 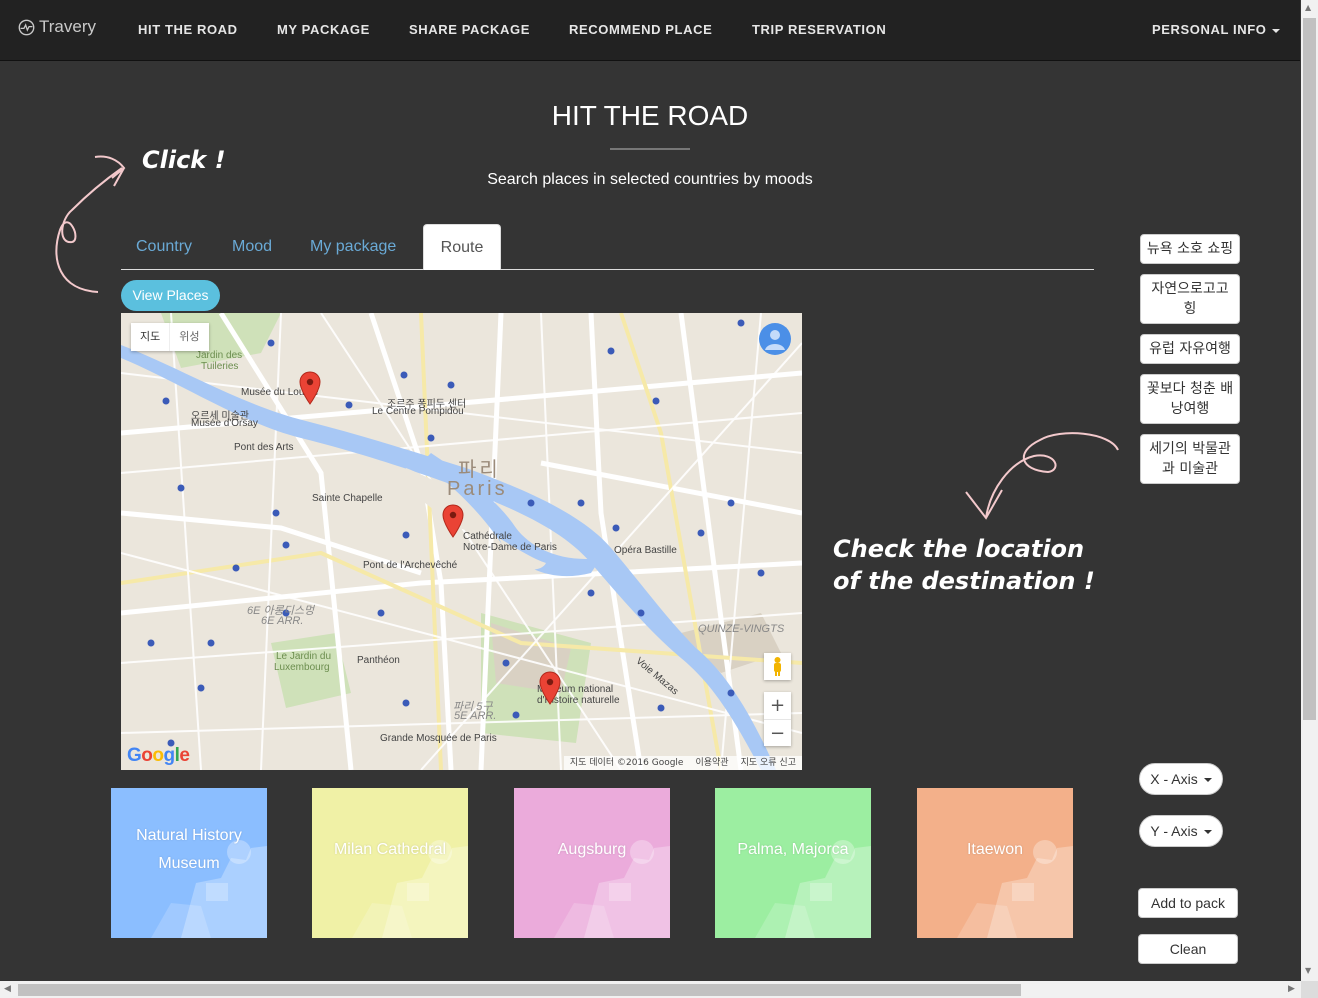 I want to click on map-label-pompidou: Le Centre Pompidou, so click(x=418, y=411).